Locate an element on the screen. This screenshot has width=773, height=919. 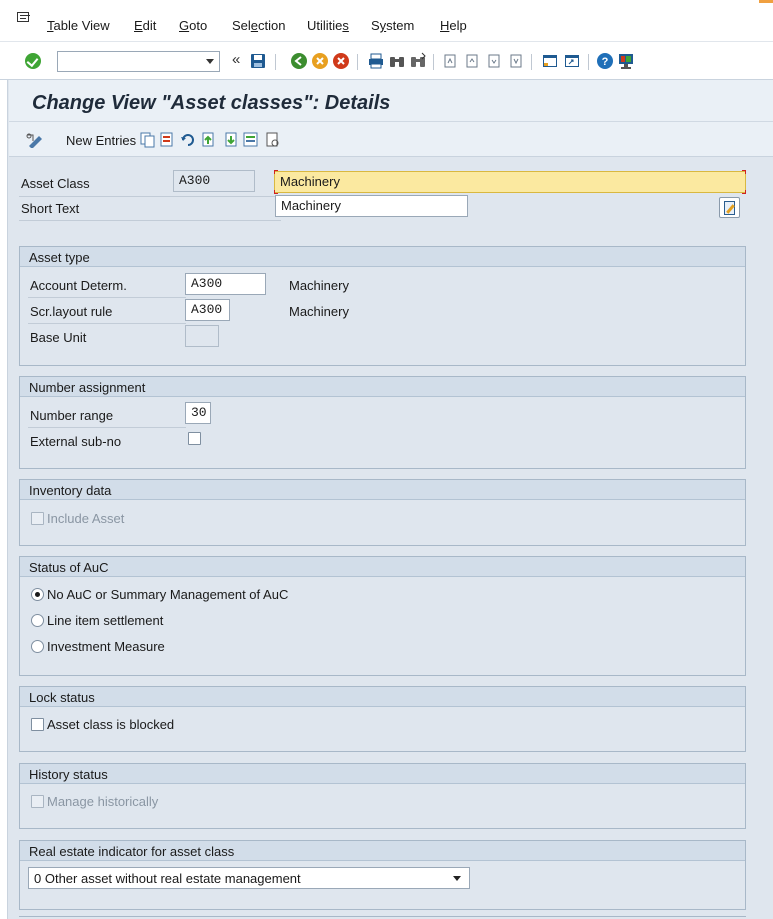
menu-utilities: Utilities is located at coordinates (328, 25).